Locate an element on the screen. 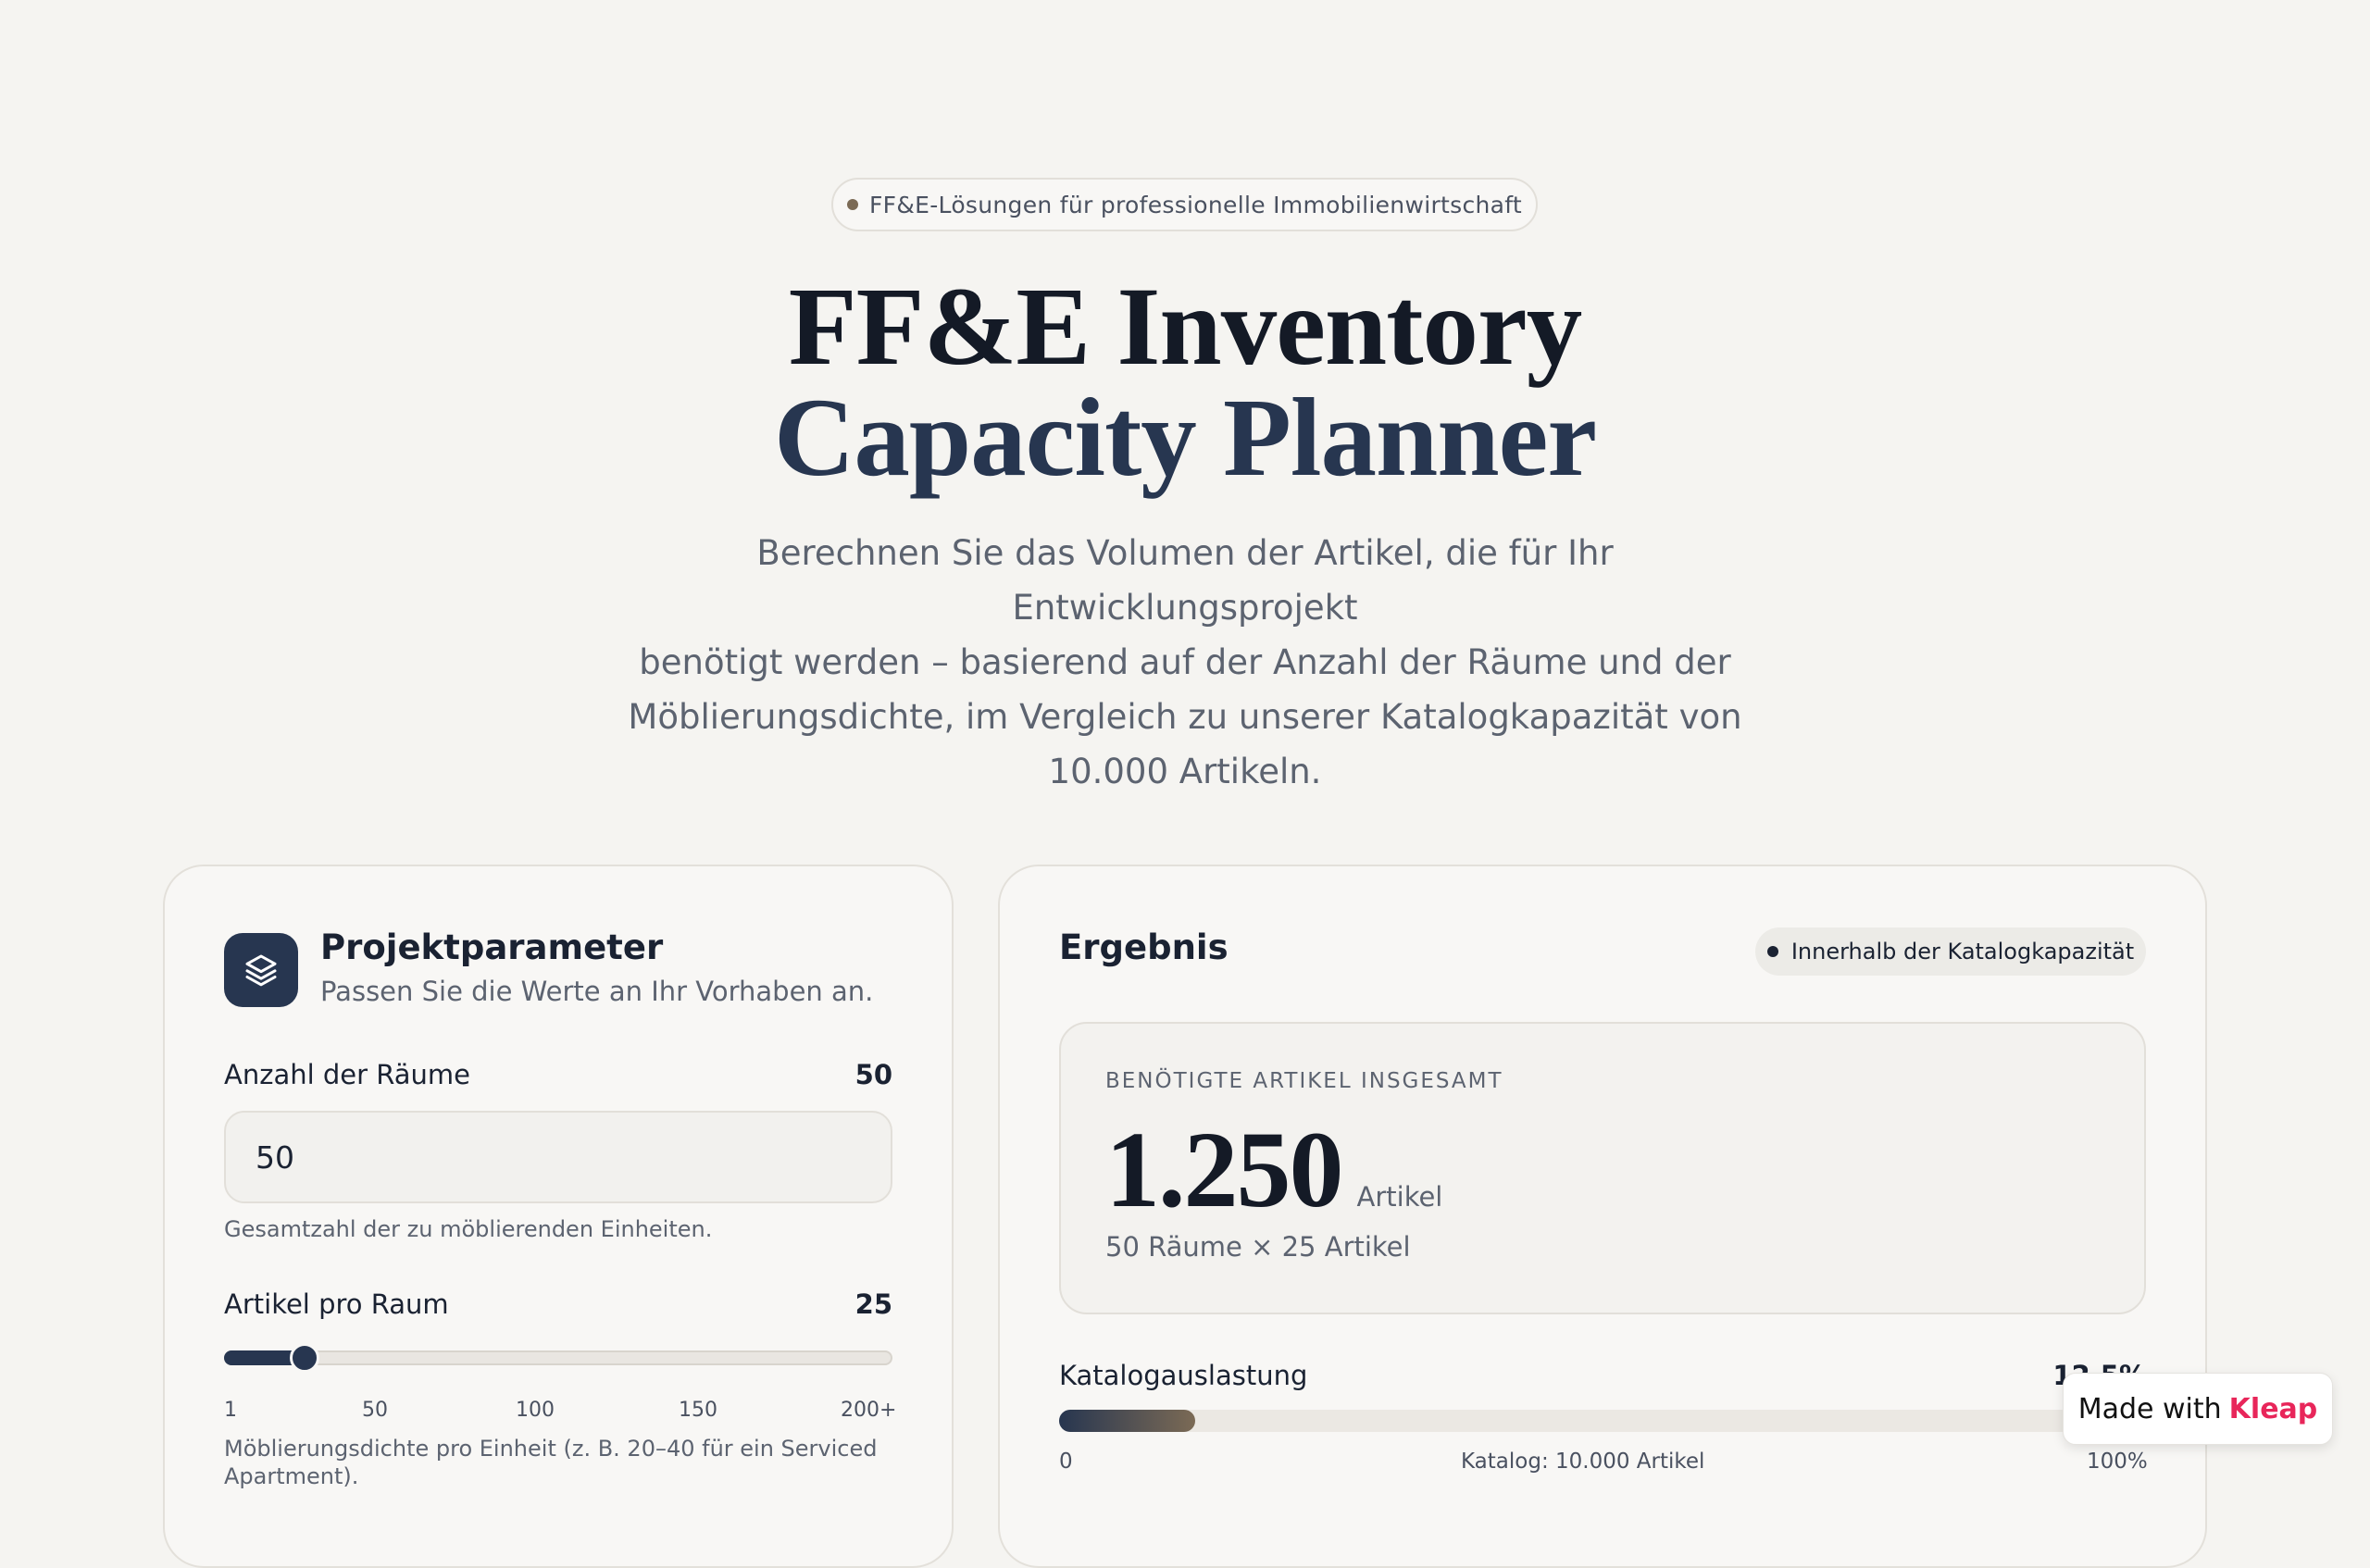 Image resolution: width=2370 pixels, height=1568 pixels. utilization-bar-track is located at coordinates (1602, 1421).